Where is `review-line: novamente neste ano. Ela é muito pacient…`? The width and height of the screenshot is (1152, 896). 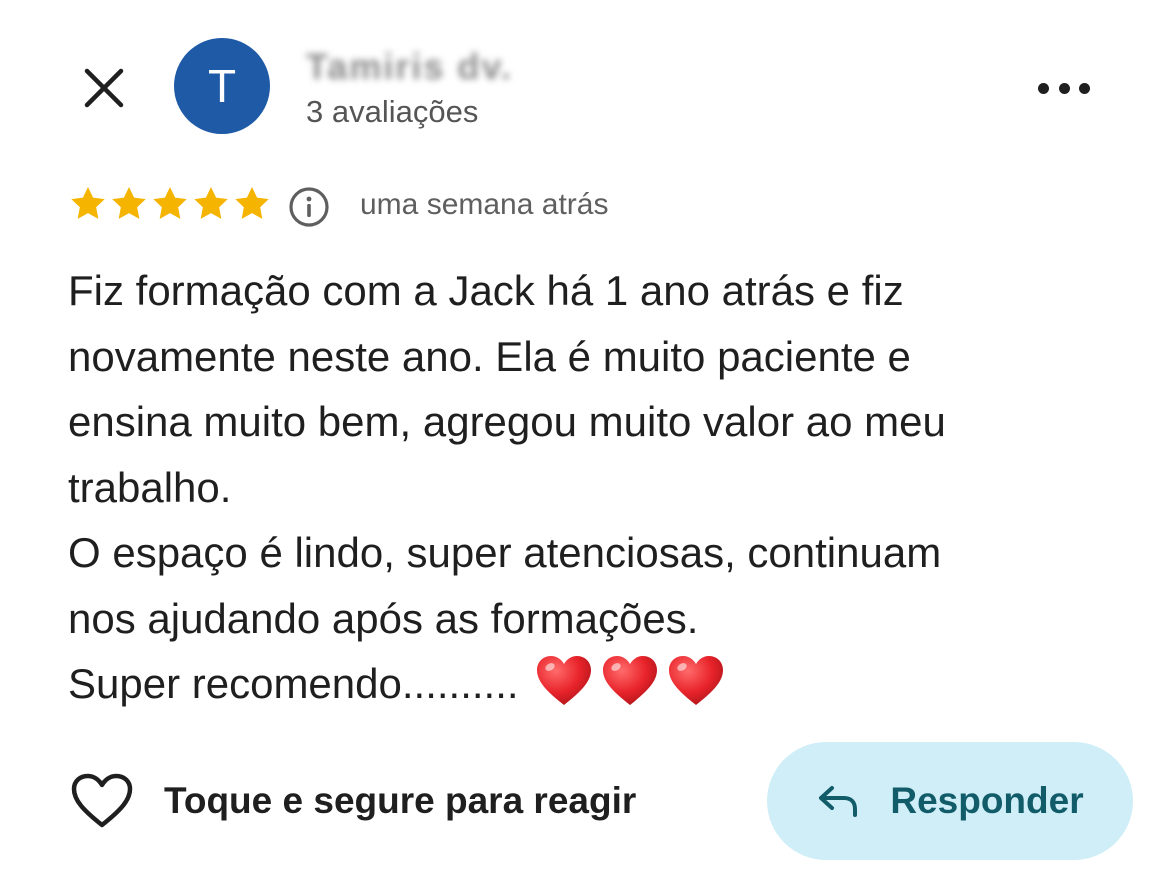 review-line: novamente neste ano. Ela é muito pacient… is located at coordinates (489, 356).